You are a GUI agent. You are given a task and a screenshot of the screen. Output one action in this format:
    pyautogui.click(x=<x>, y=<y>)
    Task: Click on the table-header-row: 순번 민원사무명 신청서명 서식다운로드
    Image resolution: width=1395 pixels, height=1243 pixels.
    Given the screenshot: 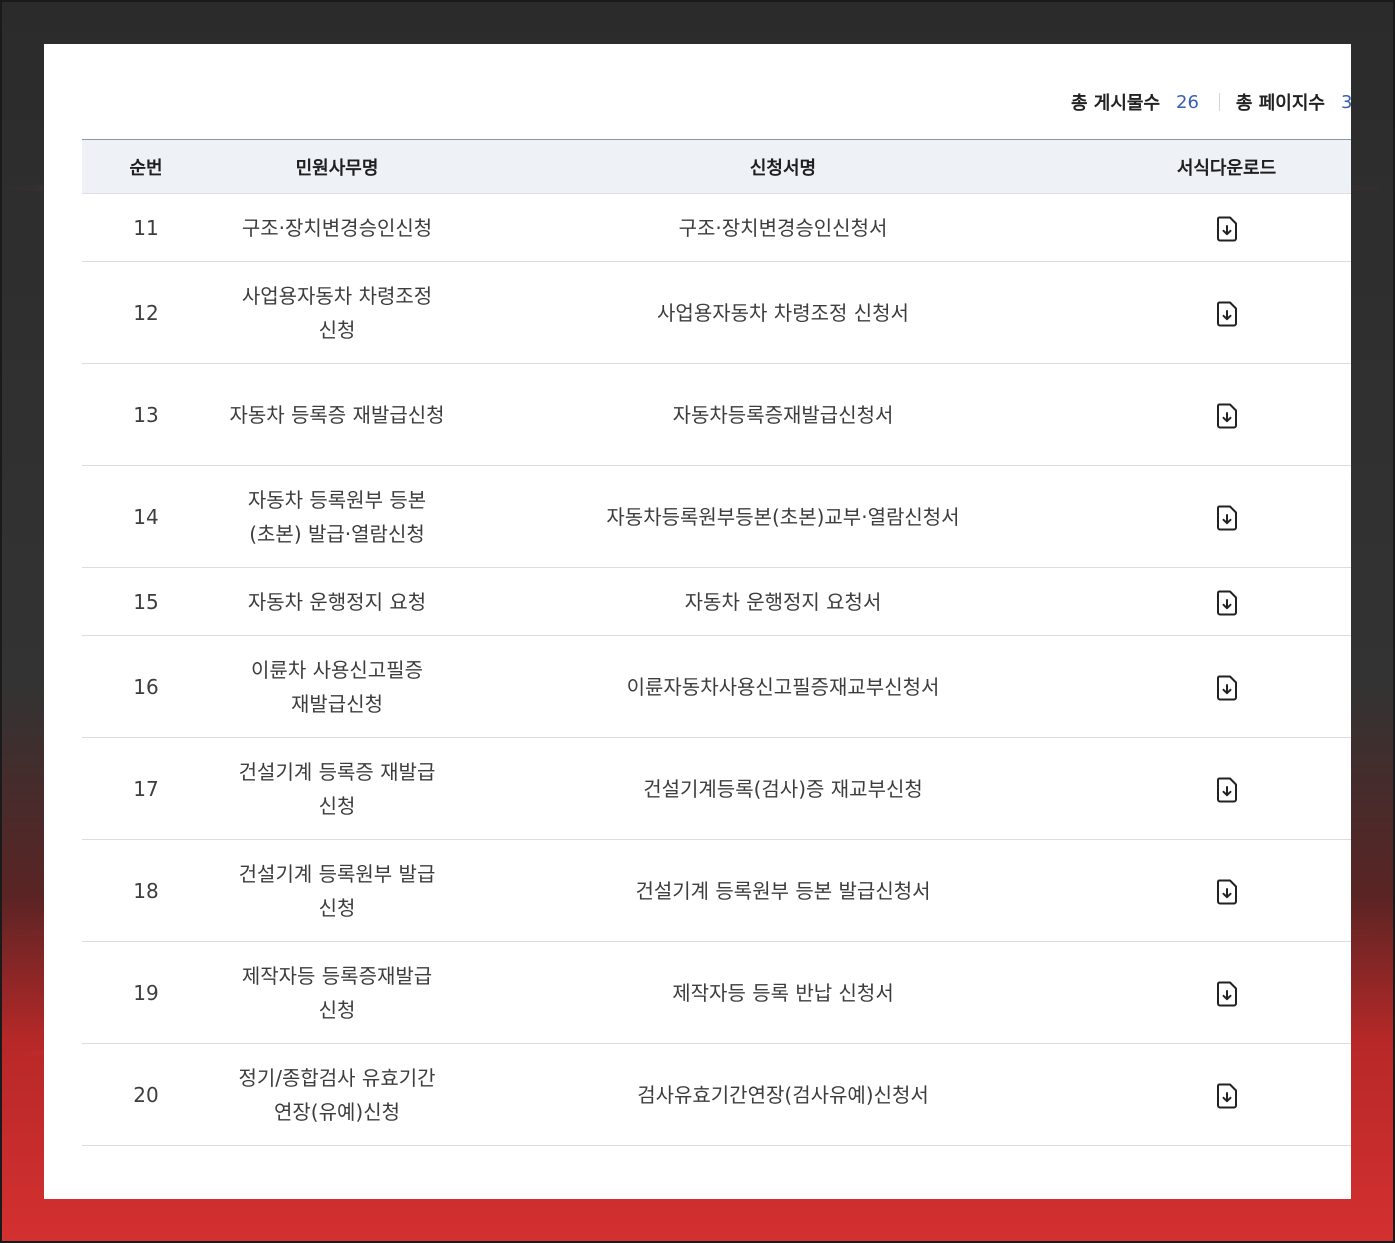 What is the action you would take?
    pyautogui.click(x=716, y=166)
    